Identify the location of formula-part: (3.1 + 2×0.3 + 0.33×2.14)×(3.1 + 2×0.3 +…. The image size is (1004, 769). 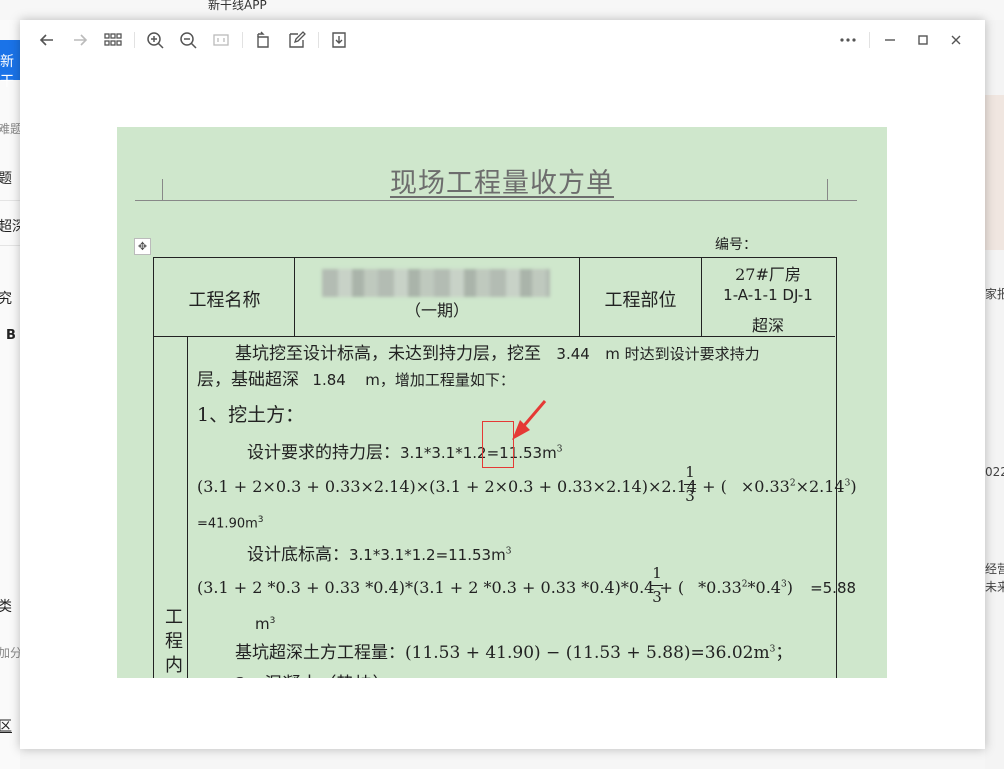
(462, 486).